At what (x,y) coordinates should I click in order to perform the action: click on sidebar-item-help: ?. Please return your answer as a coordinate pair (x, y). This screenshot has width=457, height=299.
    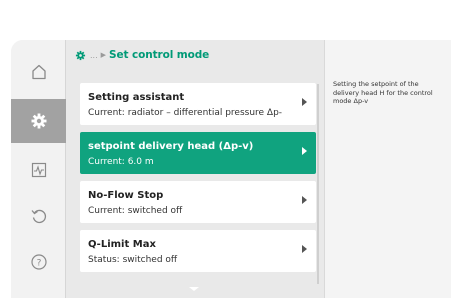
    Looking at the image, I should click on (38, 262).